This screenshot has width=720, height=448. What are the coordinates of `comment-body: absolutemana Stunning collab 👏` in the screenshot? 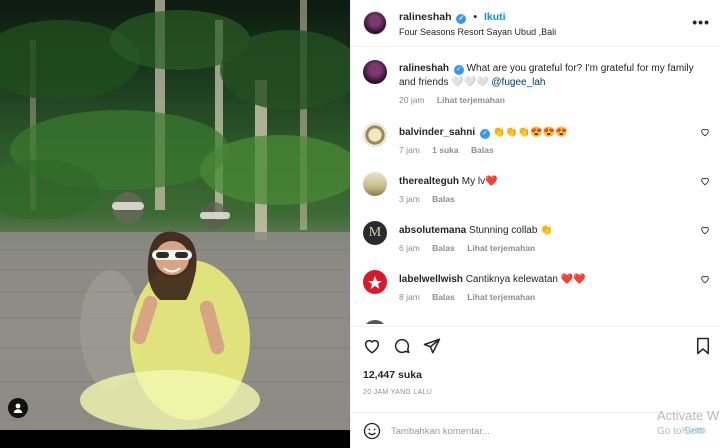 It's located at (546, 231).